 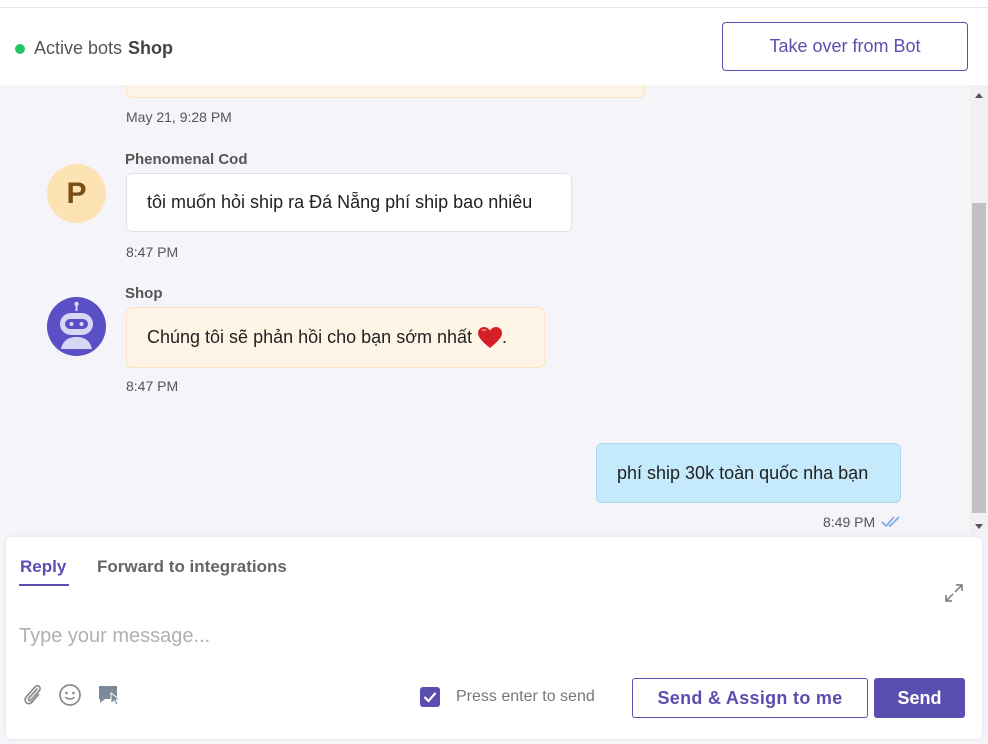 What do you see at coordinates (385, 91) in the screenshot?
I see `previous-bot-bubble` at bounding box center [385, 91].